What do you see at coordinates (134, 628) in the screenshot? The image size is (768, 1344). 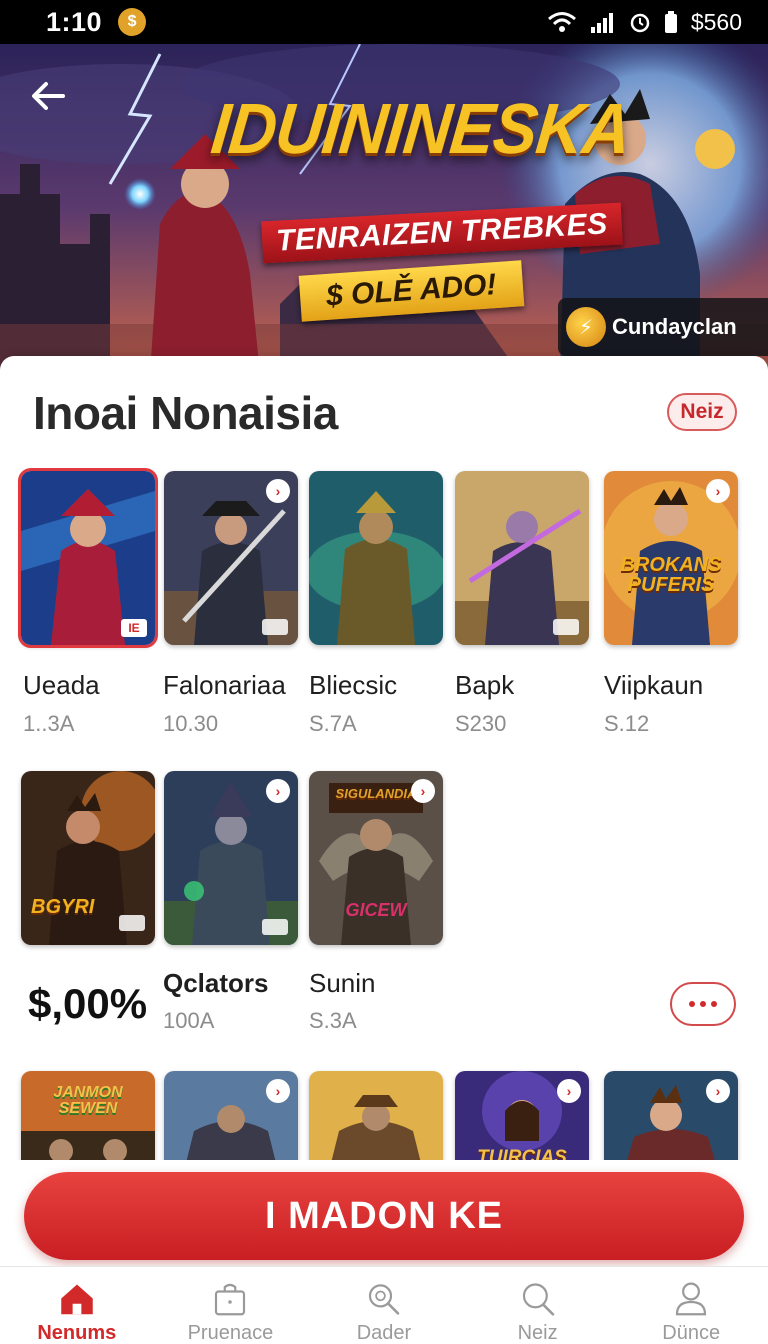 I see `card-corner-label: IE` at bounding box center [134, 628].